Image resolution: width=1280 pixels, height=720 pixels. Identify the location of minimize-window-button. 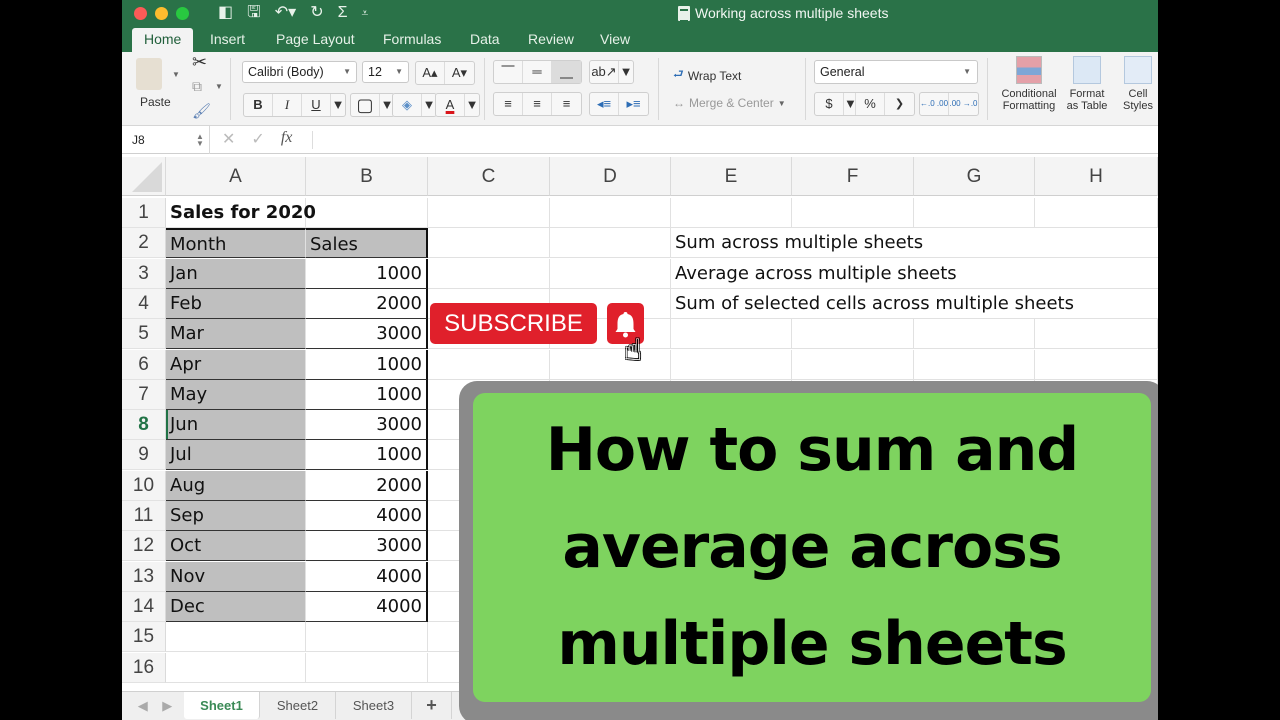
(161, 13).